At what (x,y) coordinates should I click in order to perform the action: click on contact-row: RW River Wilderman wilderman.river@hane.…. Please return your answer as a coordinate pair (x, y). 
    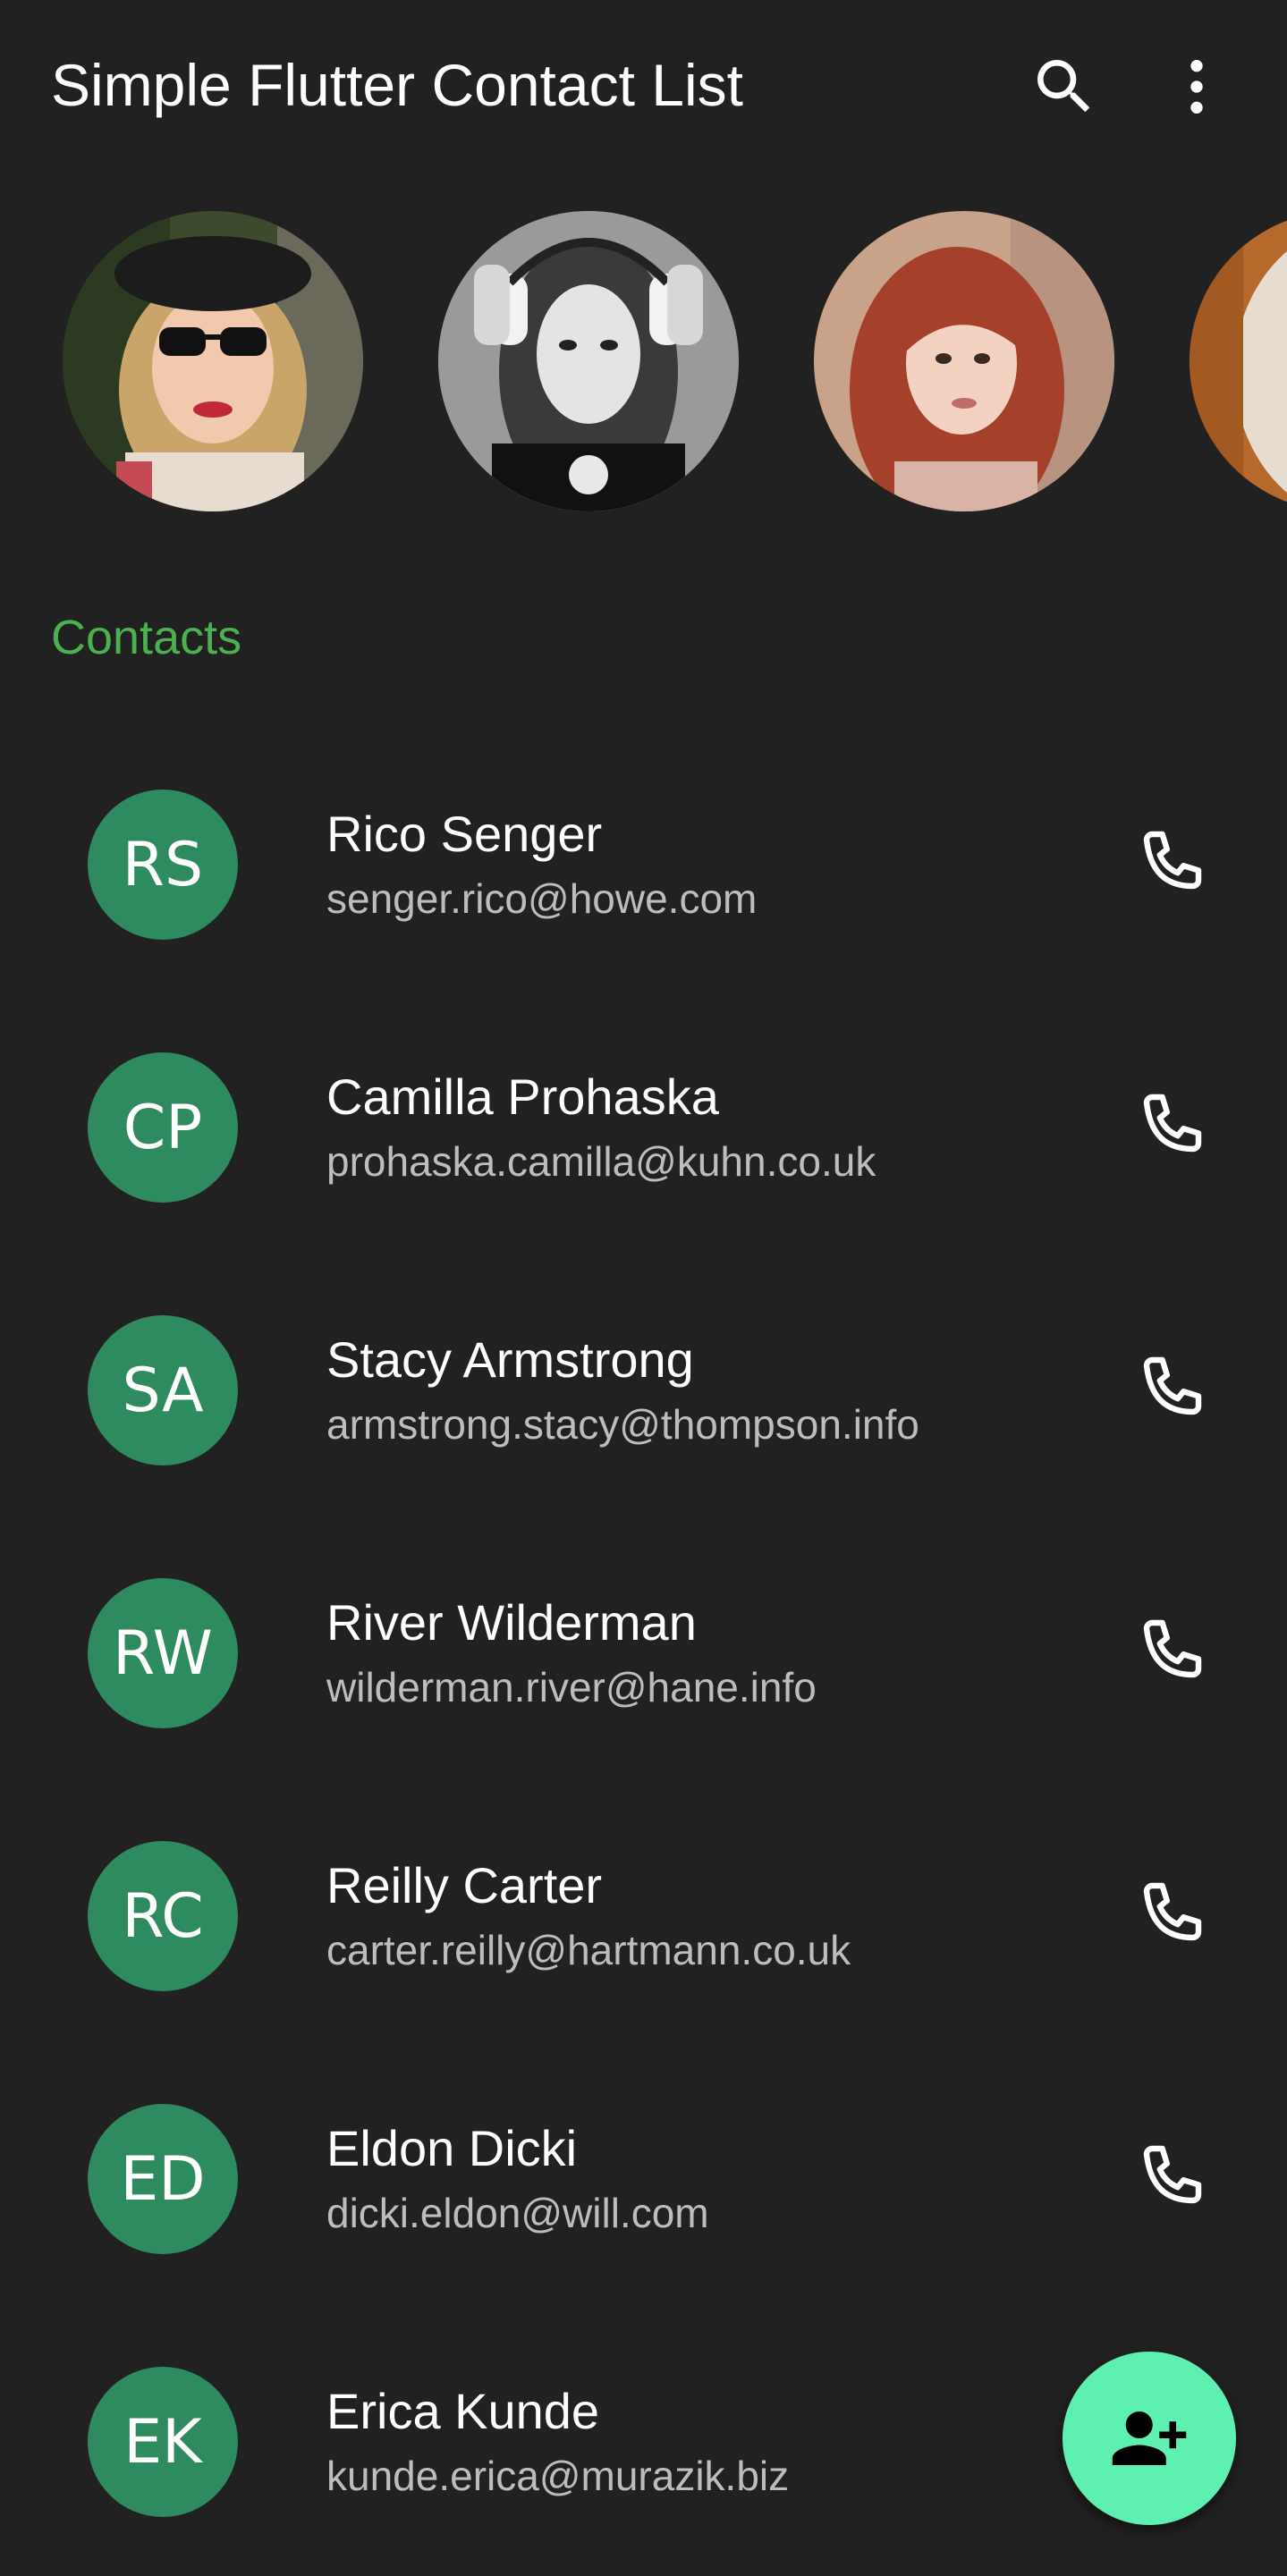
    Looking at the image, I should click on (643, 1653).